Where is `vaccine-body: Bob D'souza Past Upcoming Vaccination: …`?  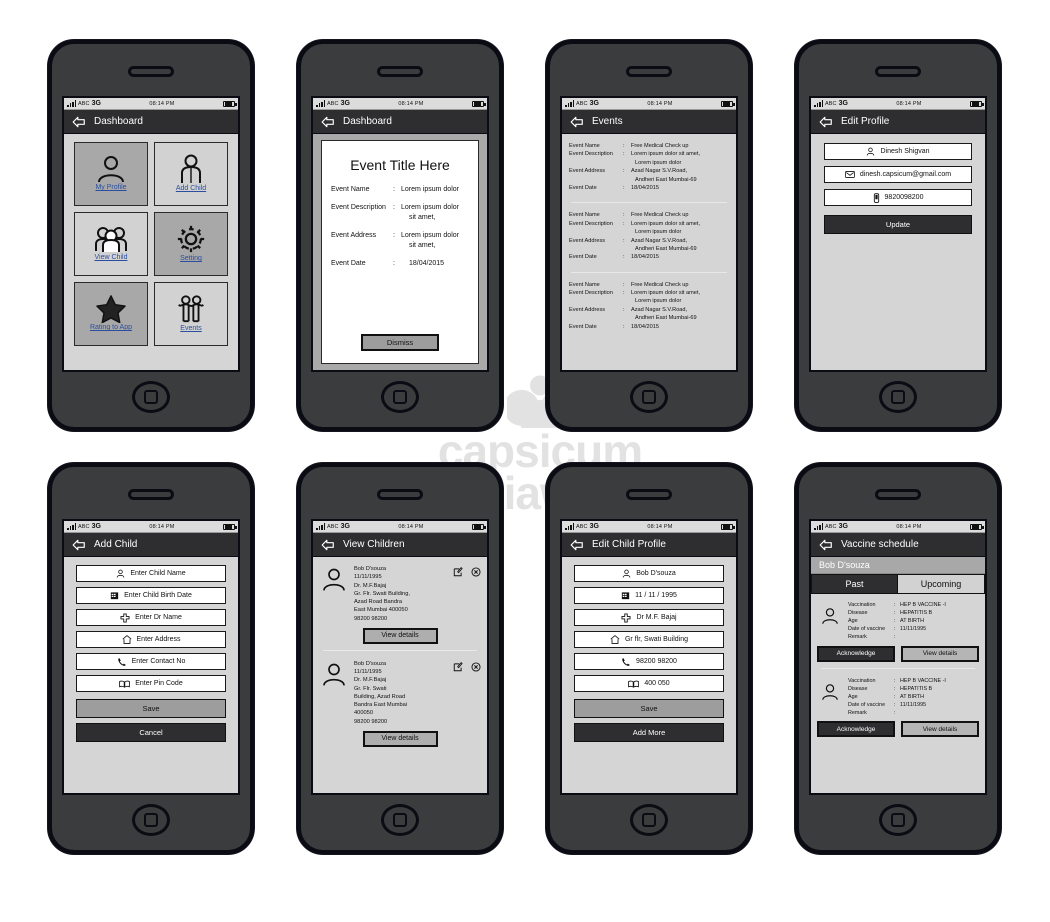
vaccine-body: Bob D'souza Past Upcoming Vaccination: … is located at coordinates (898, 675).